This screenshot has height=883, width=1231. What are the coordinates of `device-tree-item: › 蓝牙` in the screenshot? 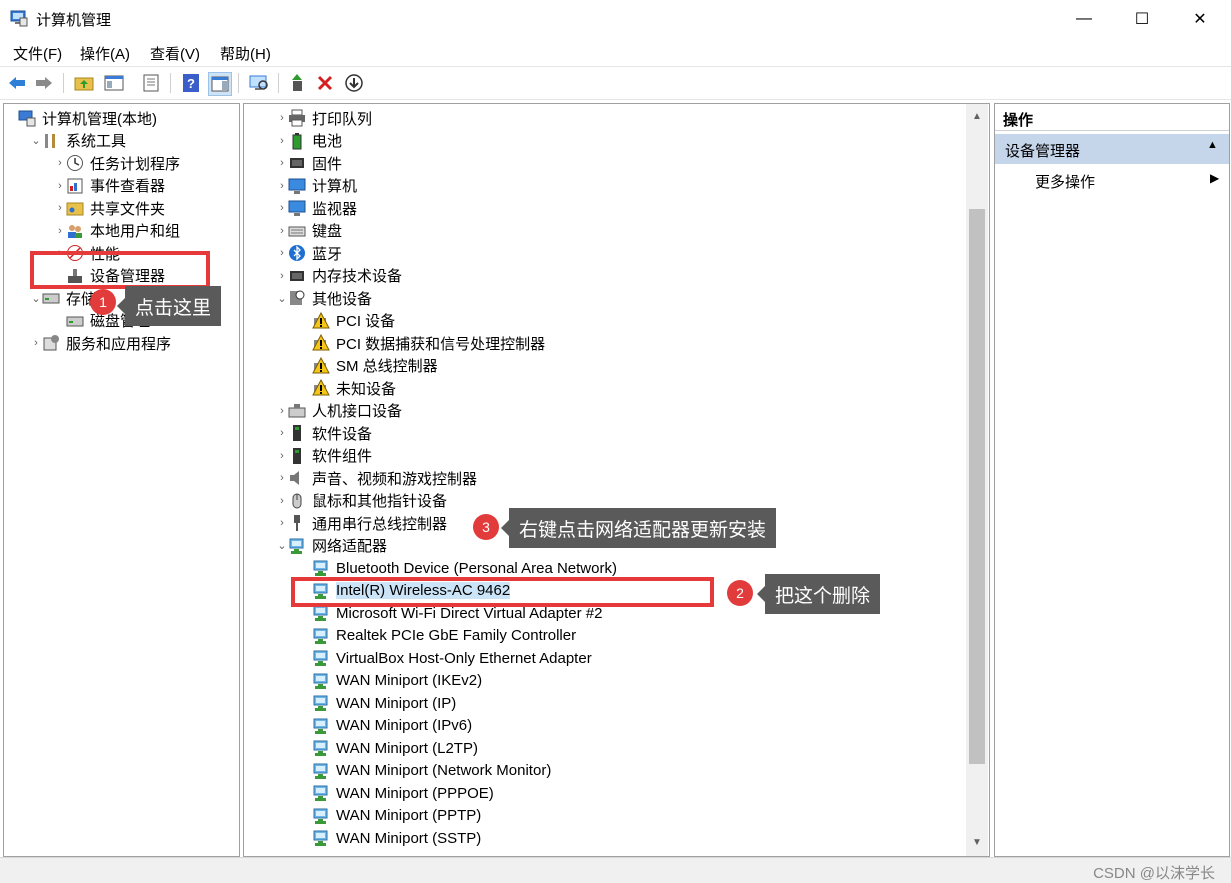 It's located at (309, 253).